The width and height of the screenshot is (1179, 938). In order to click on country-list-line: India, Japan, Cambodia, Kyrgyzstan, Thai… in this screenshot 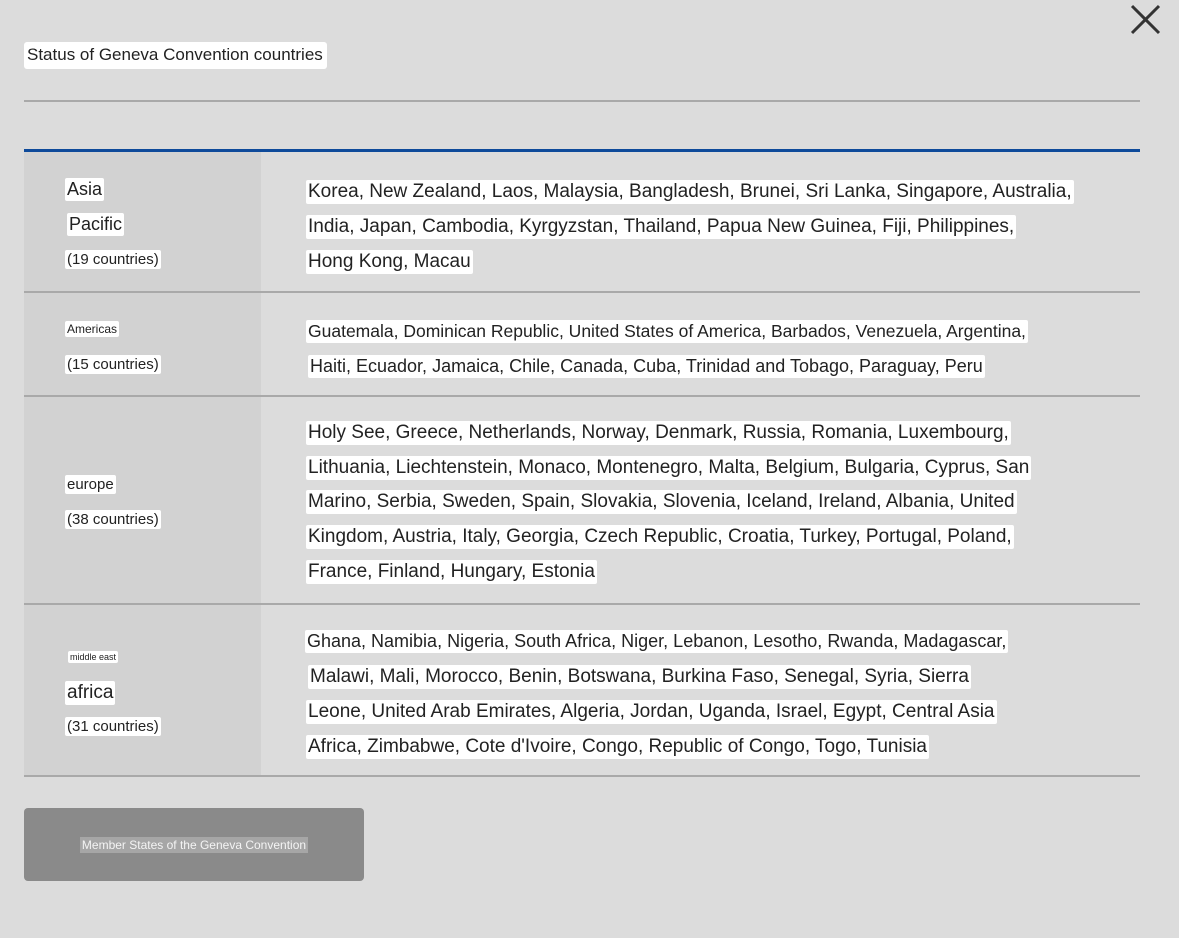, I will do `click(661, 227)`.